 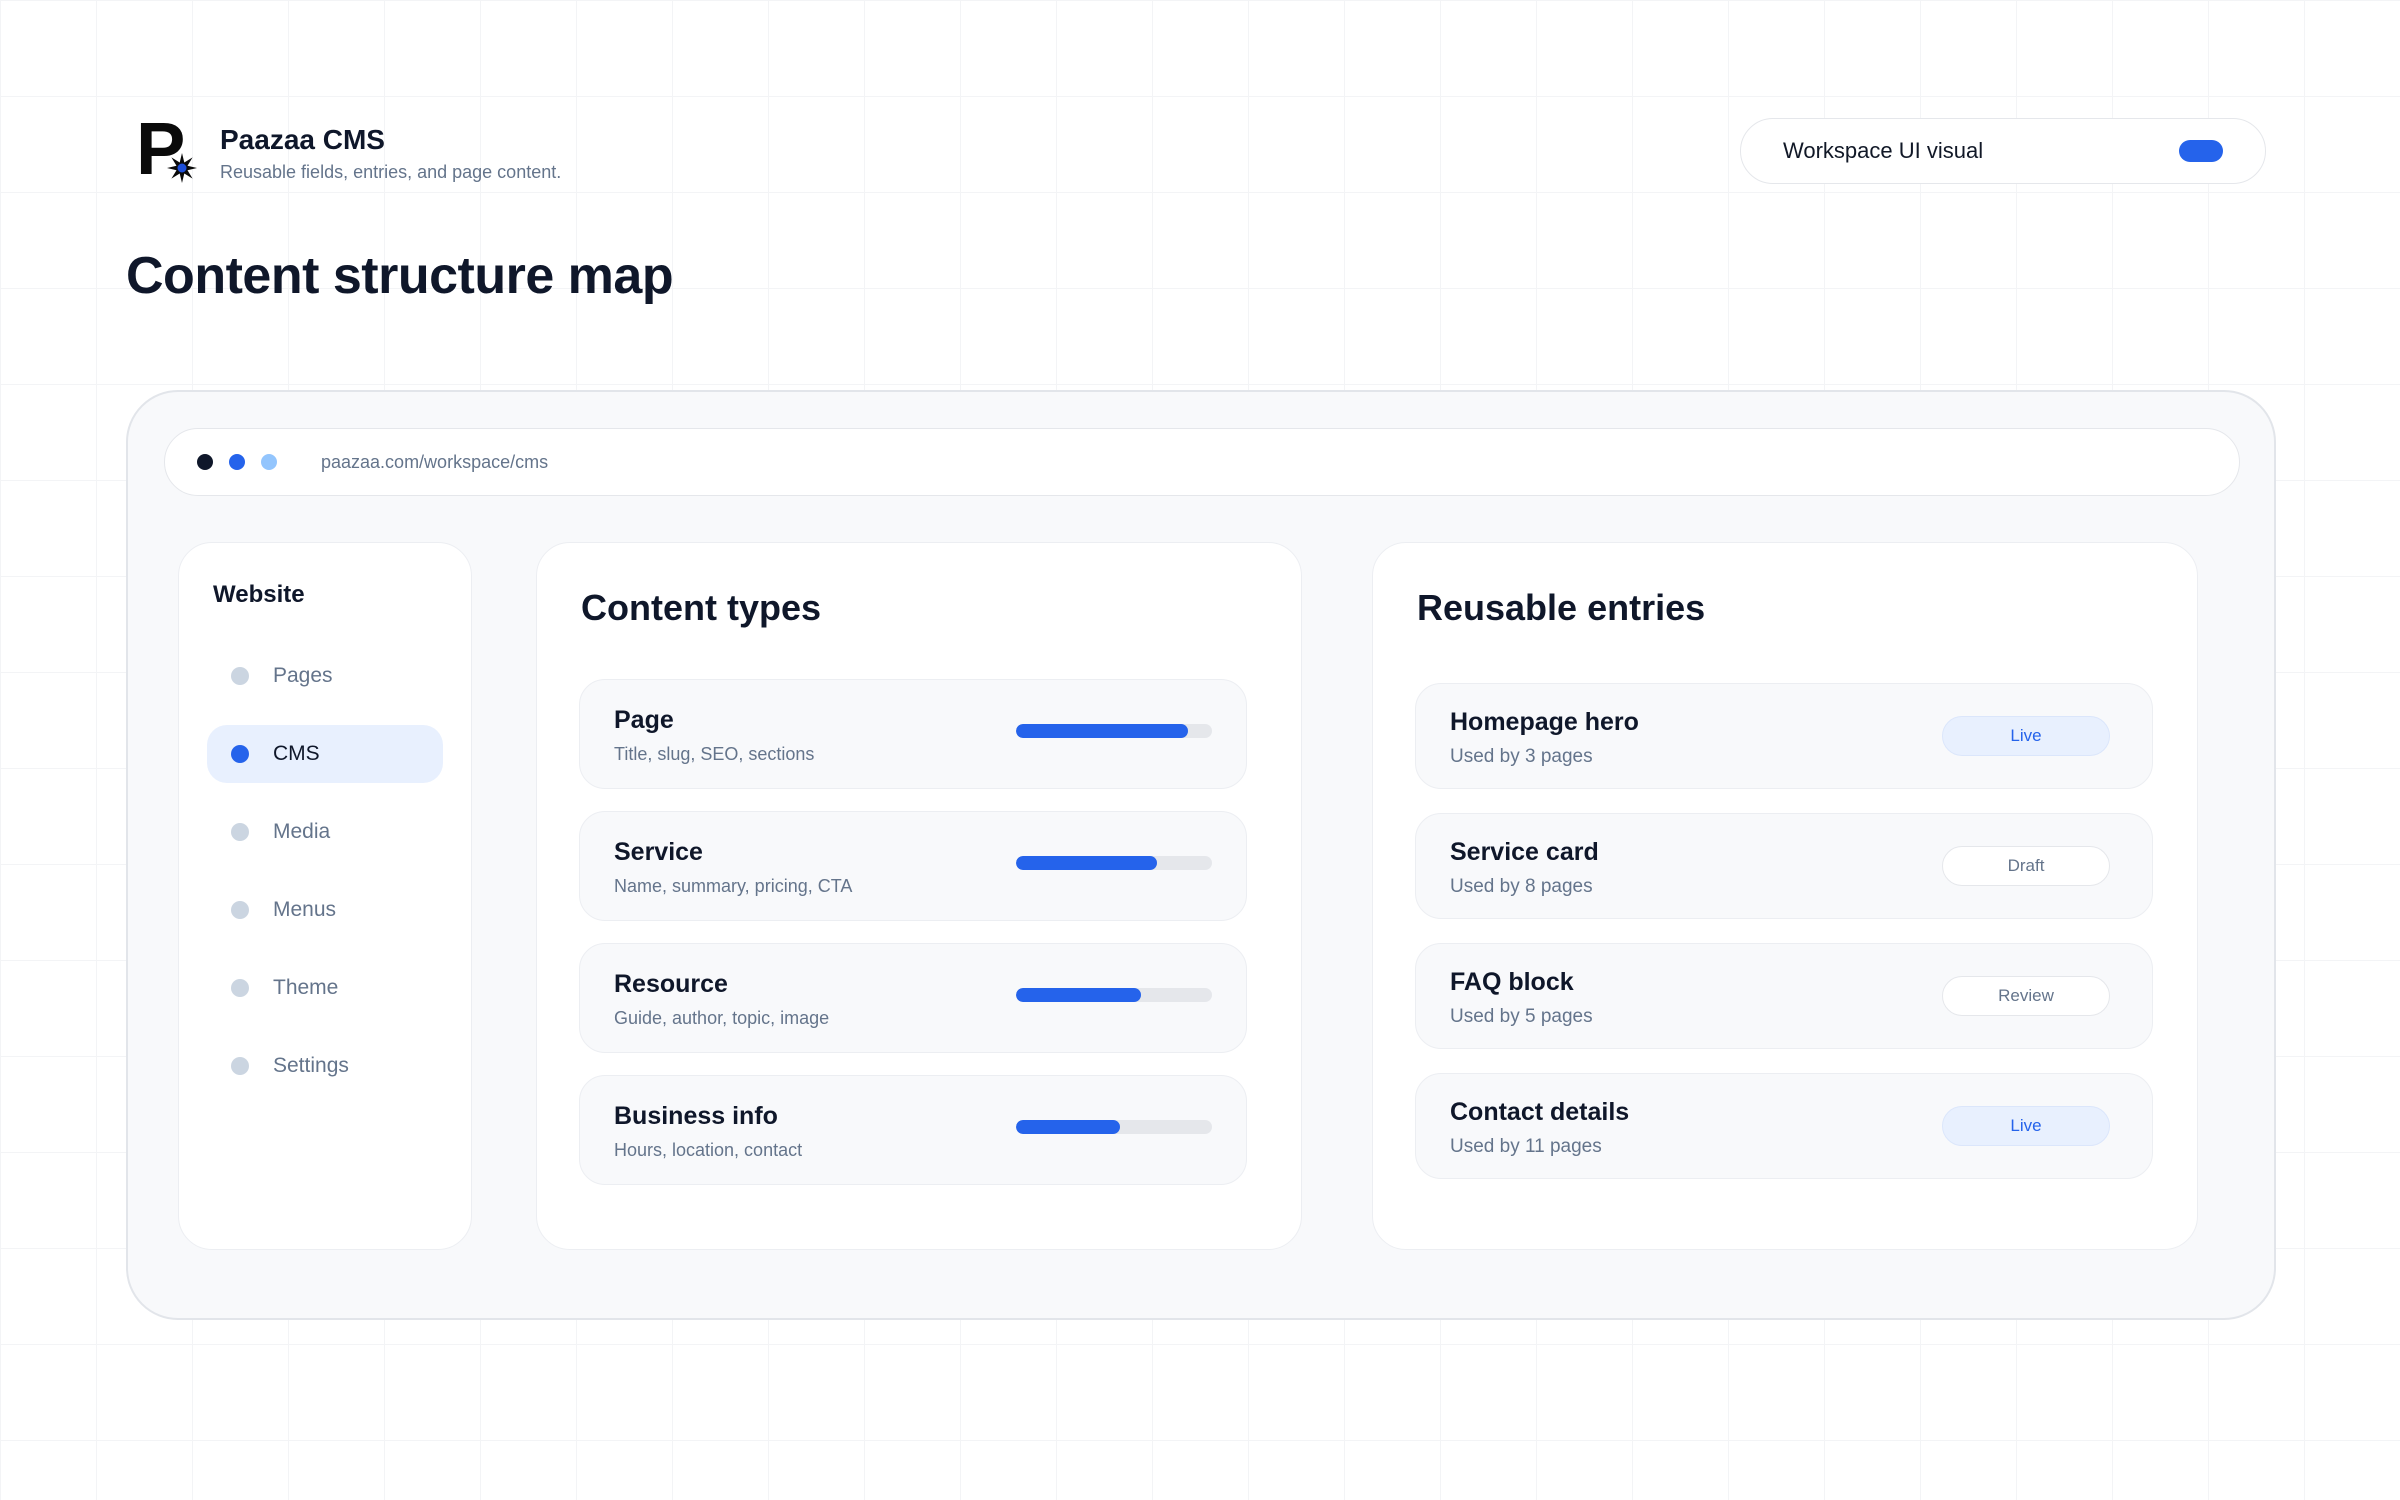 I want to click on content-type-name: Resource, so click(x=671, y=984).